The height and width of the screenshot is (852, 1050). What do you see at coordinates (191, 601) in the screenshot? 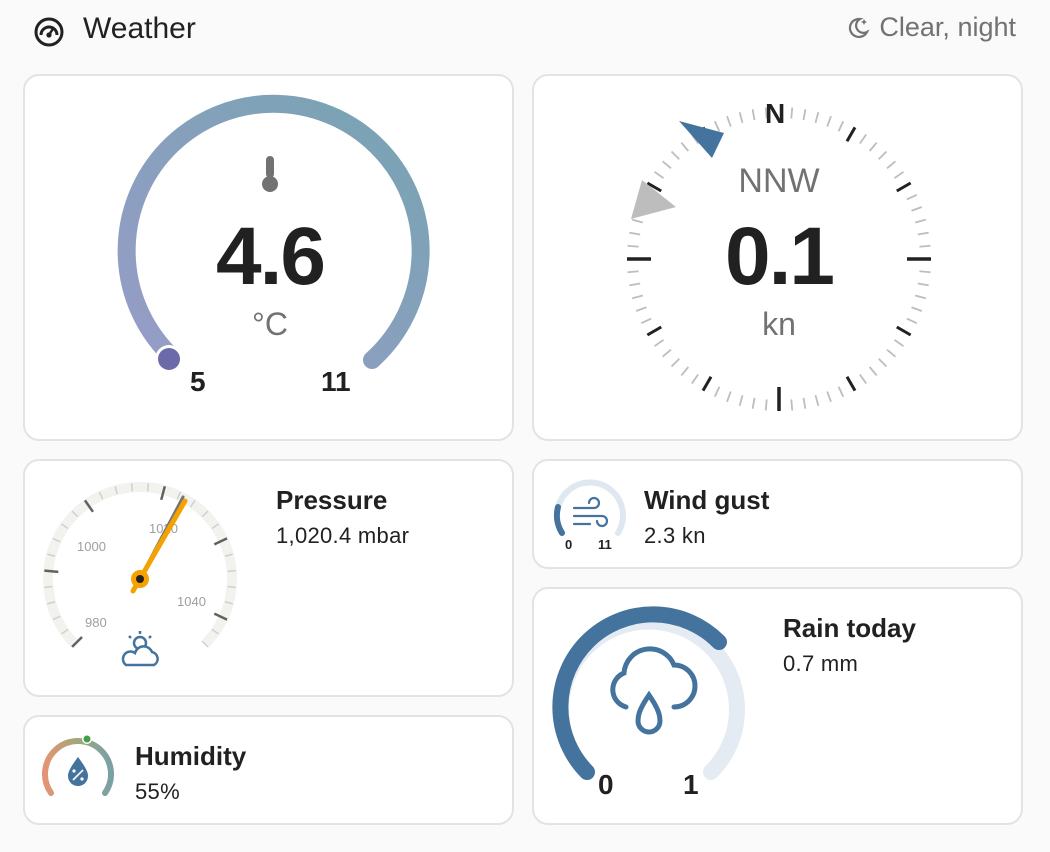
I see `pressure-tick-label: 1040` at bounding box center [191, 601].